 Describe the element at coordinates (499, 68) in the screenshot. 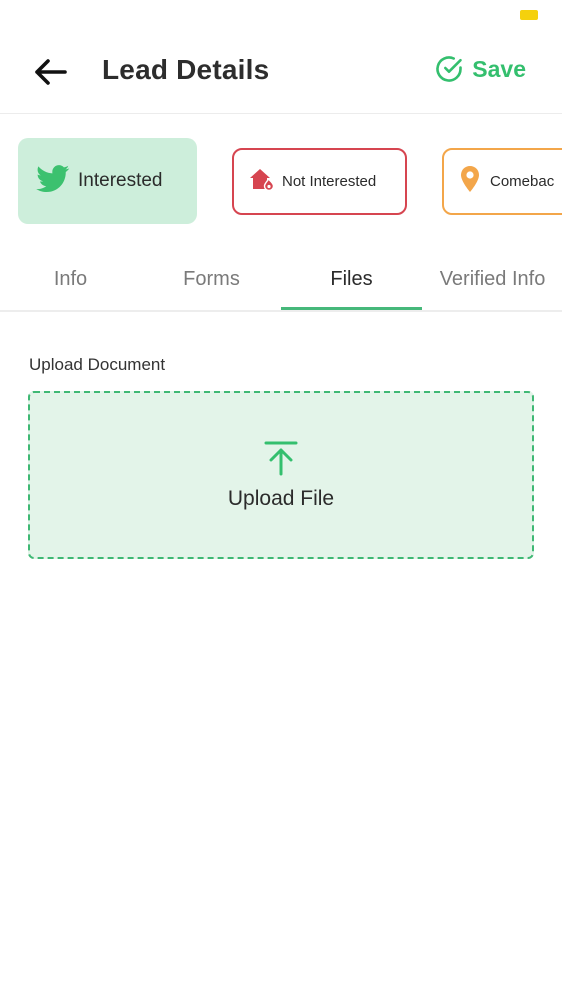

I see `save-label: Save` at that location.